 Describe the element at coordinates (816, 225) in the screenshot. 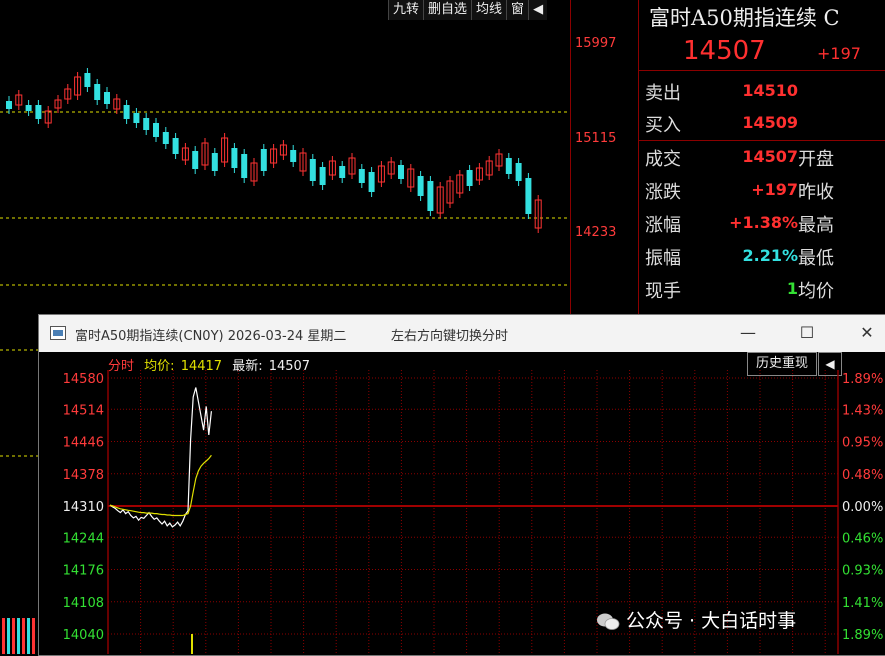

I see `quote-label: 最高` at that location.